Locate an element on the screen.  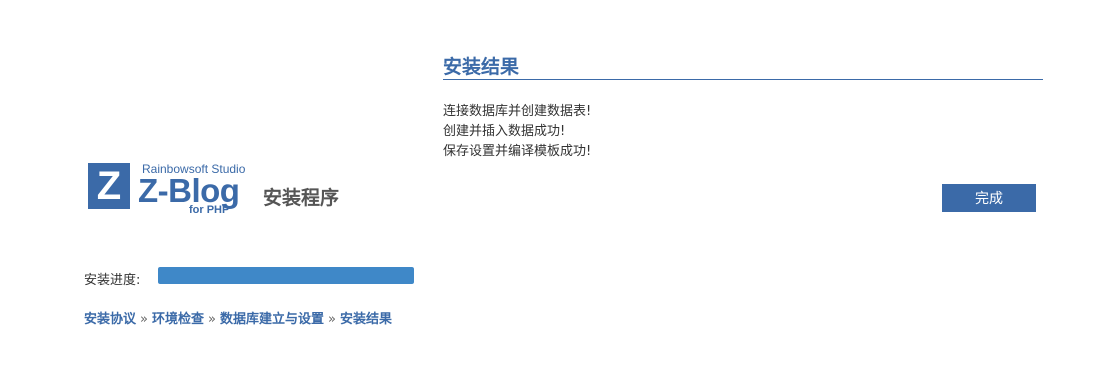
install-progress: 安装进度: is located at coordinates (254, 277).